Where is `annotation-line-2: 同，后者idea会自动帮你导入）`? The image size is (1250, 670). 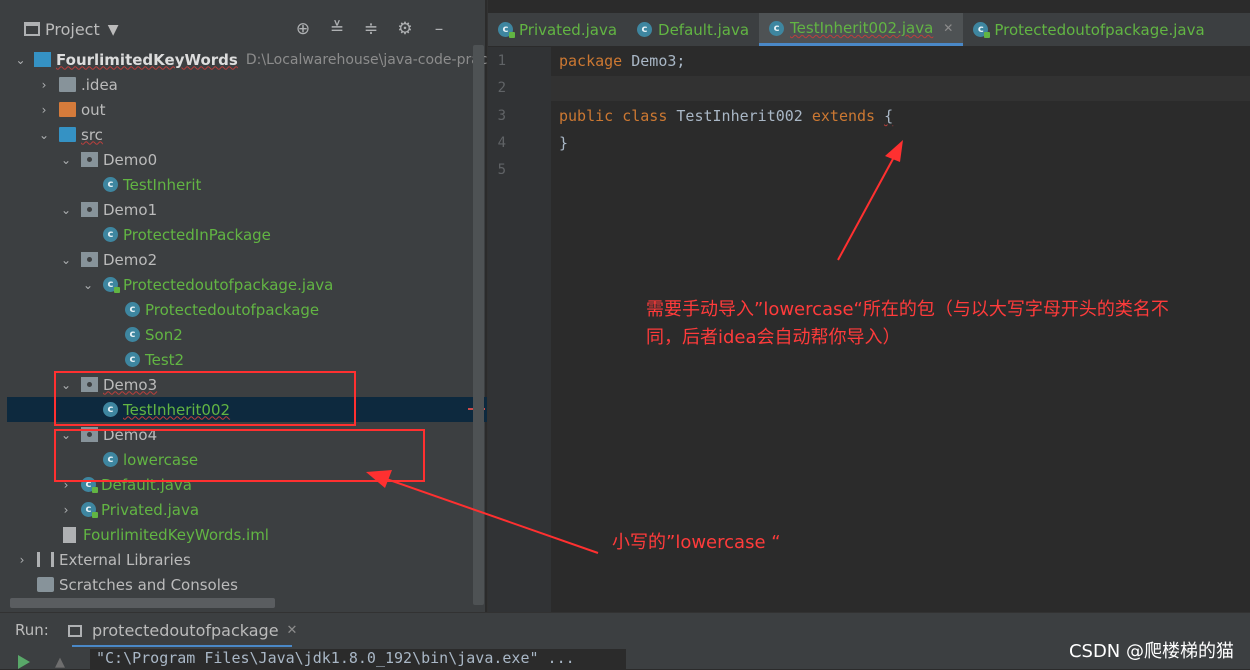 annotation-line-2: 同，后者idea会自动帮你导入） is located at coordinates (773, 337).